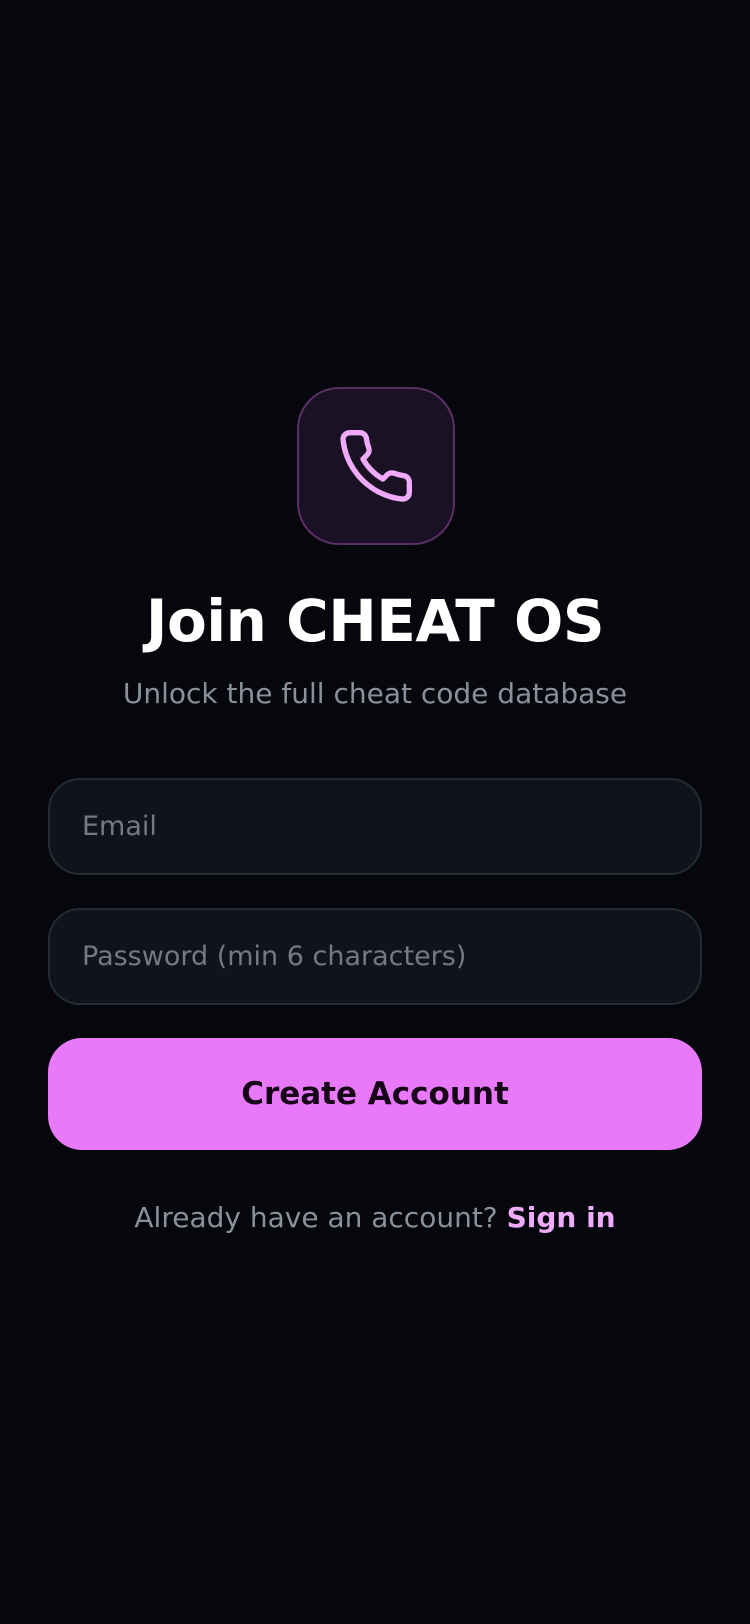  I want to click on app-icon-tile, so click(376, 466).